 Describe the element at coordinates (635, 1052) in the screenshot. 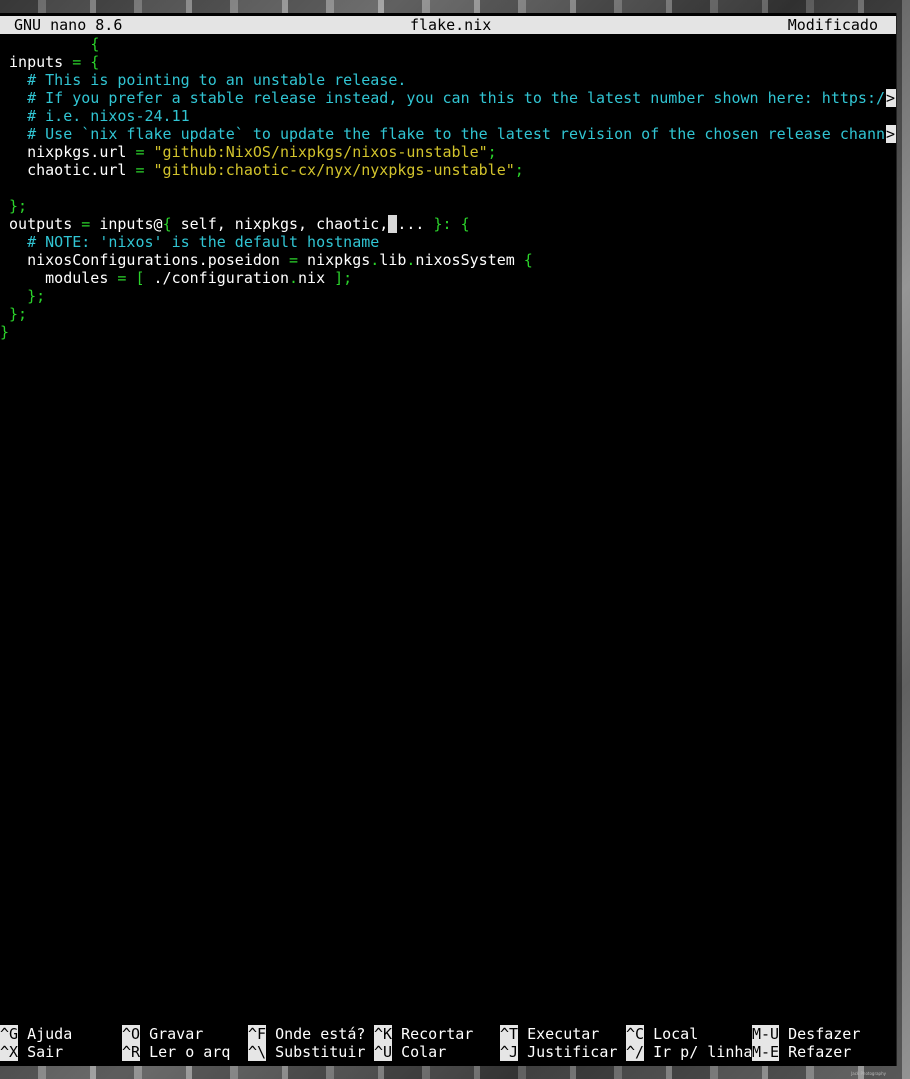

I see `shortcut-key: ^/` at that location.